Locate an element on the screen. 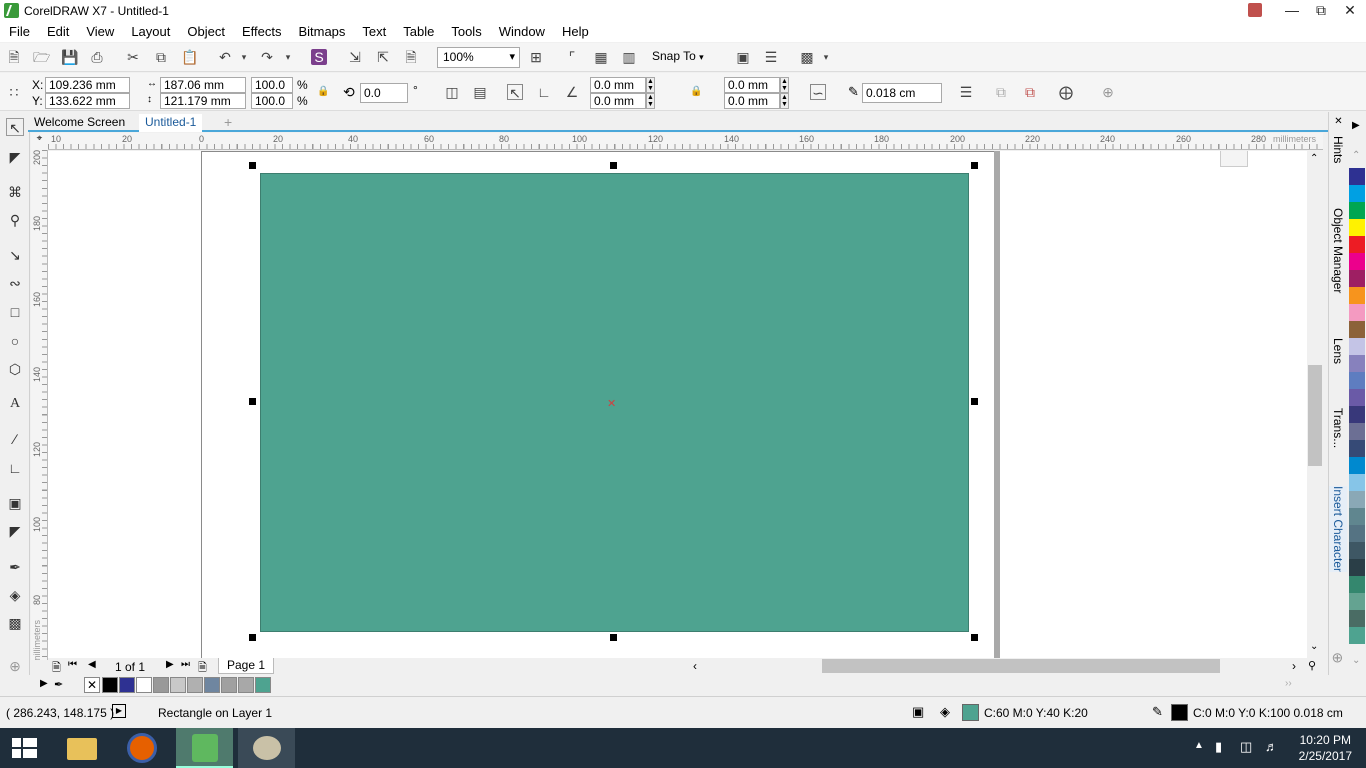 This screenshot has height=768, width=1366. page-tab-page-1: Page 1 is located at coordinates (246, 666).